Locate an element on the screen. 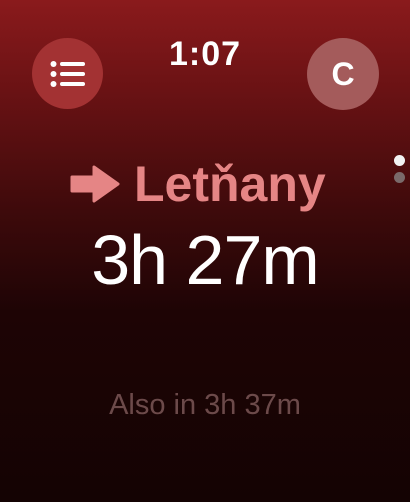 The image size is (410, 502). avatar-initial: C is located at coordinates (343, 74).